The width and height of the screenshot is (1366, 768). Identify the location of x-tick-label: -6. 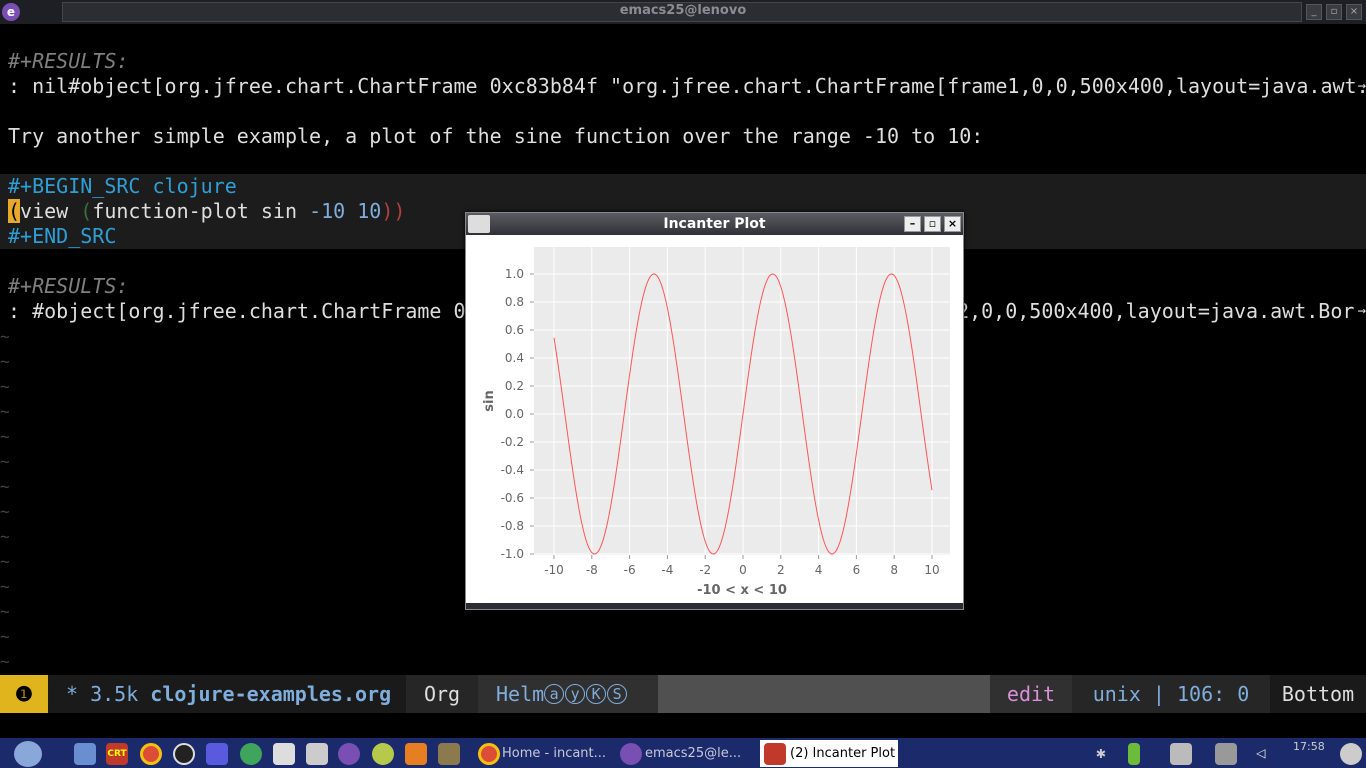
(630, 570).